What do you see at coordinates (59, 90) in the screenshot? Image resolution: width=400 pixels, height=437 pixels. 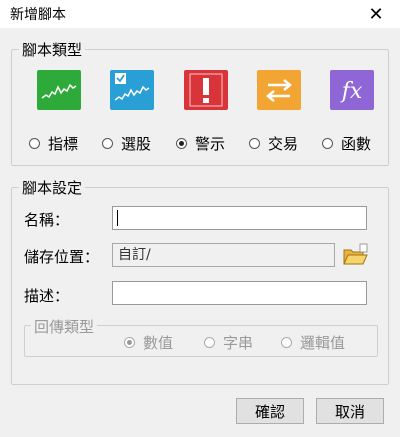 I see `indicator-chart-icon` at bounding box center [59, 90].